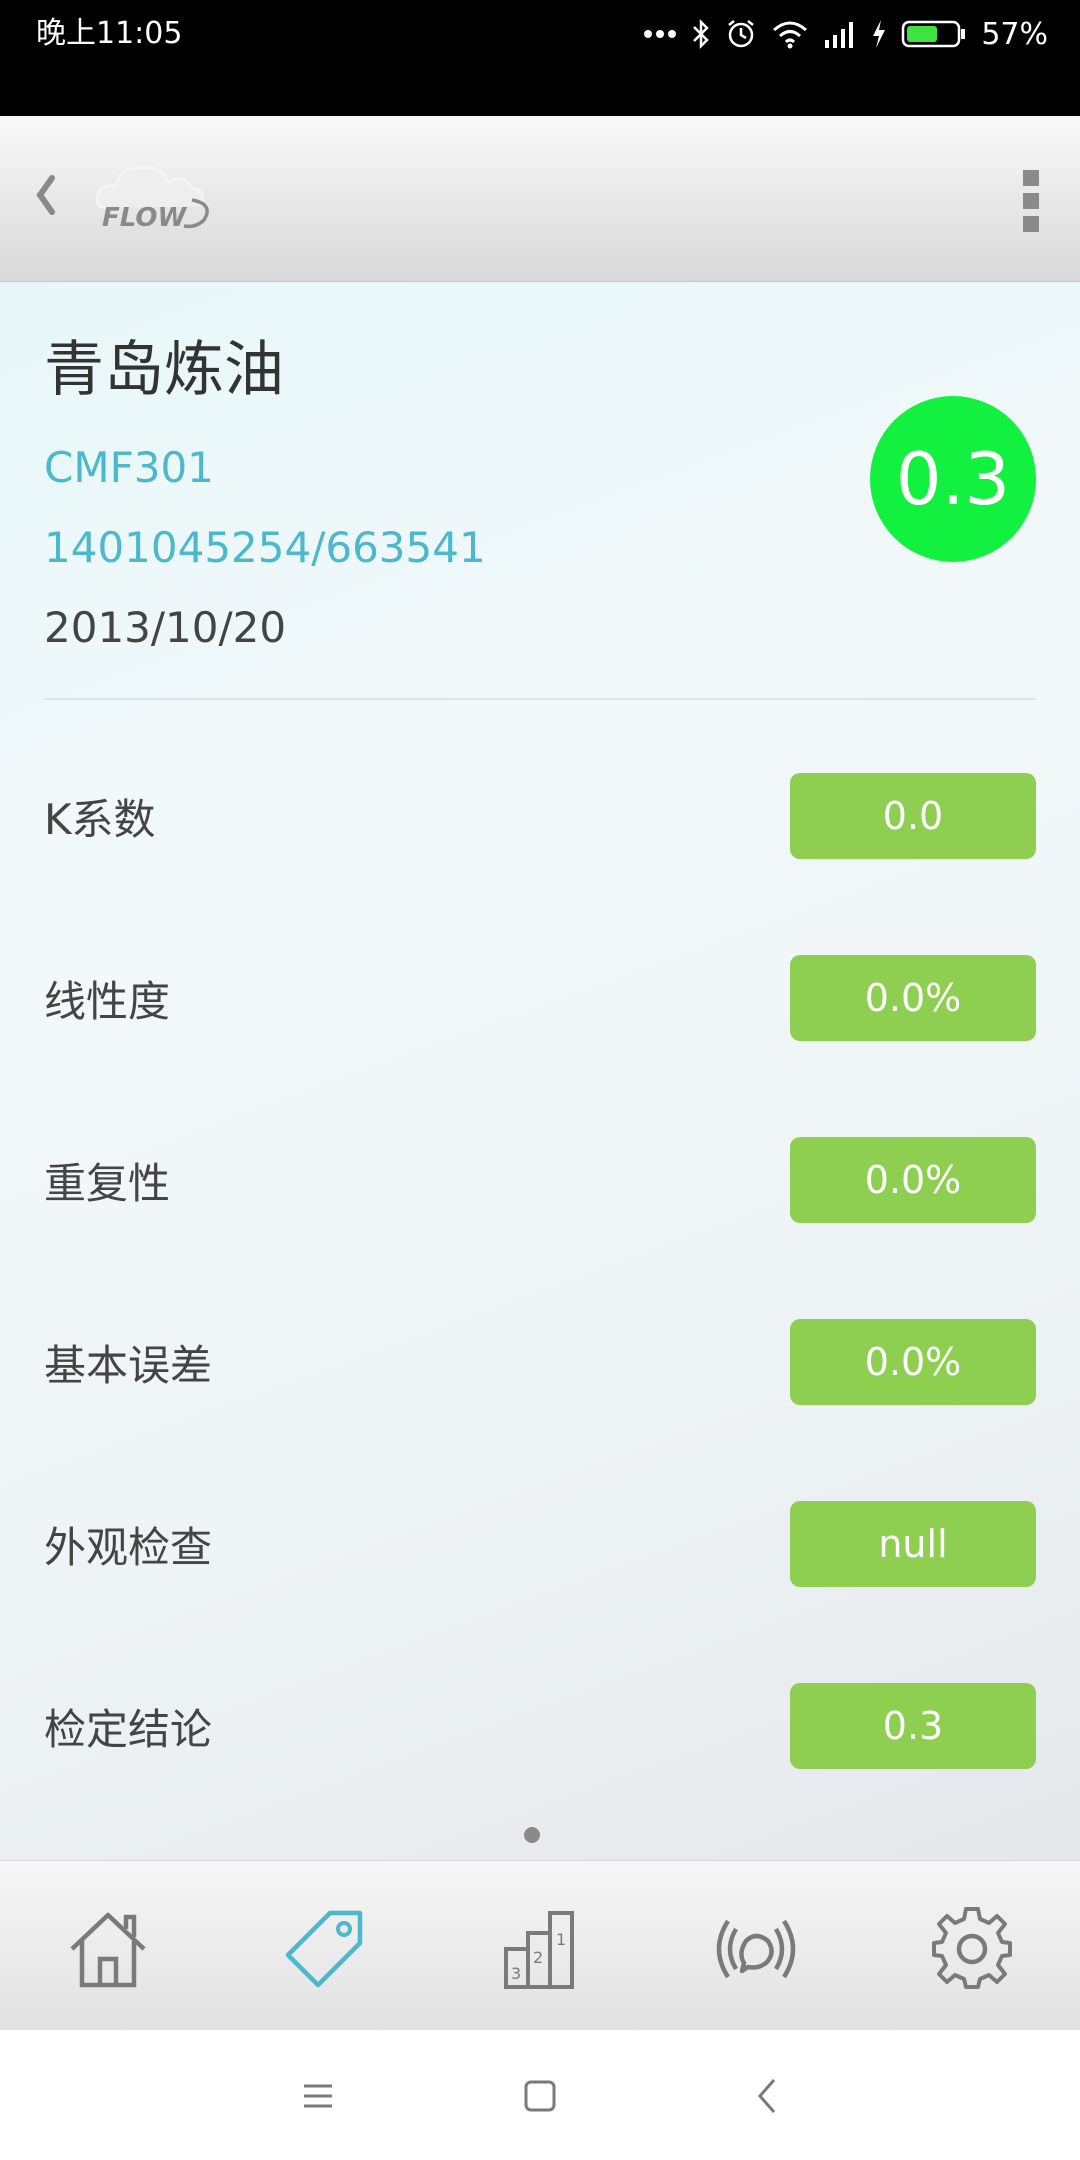  I want to click on row-label: 外观检查, so click(128, 1547).